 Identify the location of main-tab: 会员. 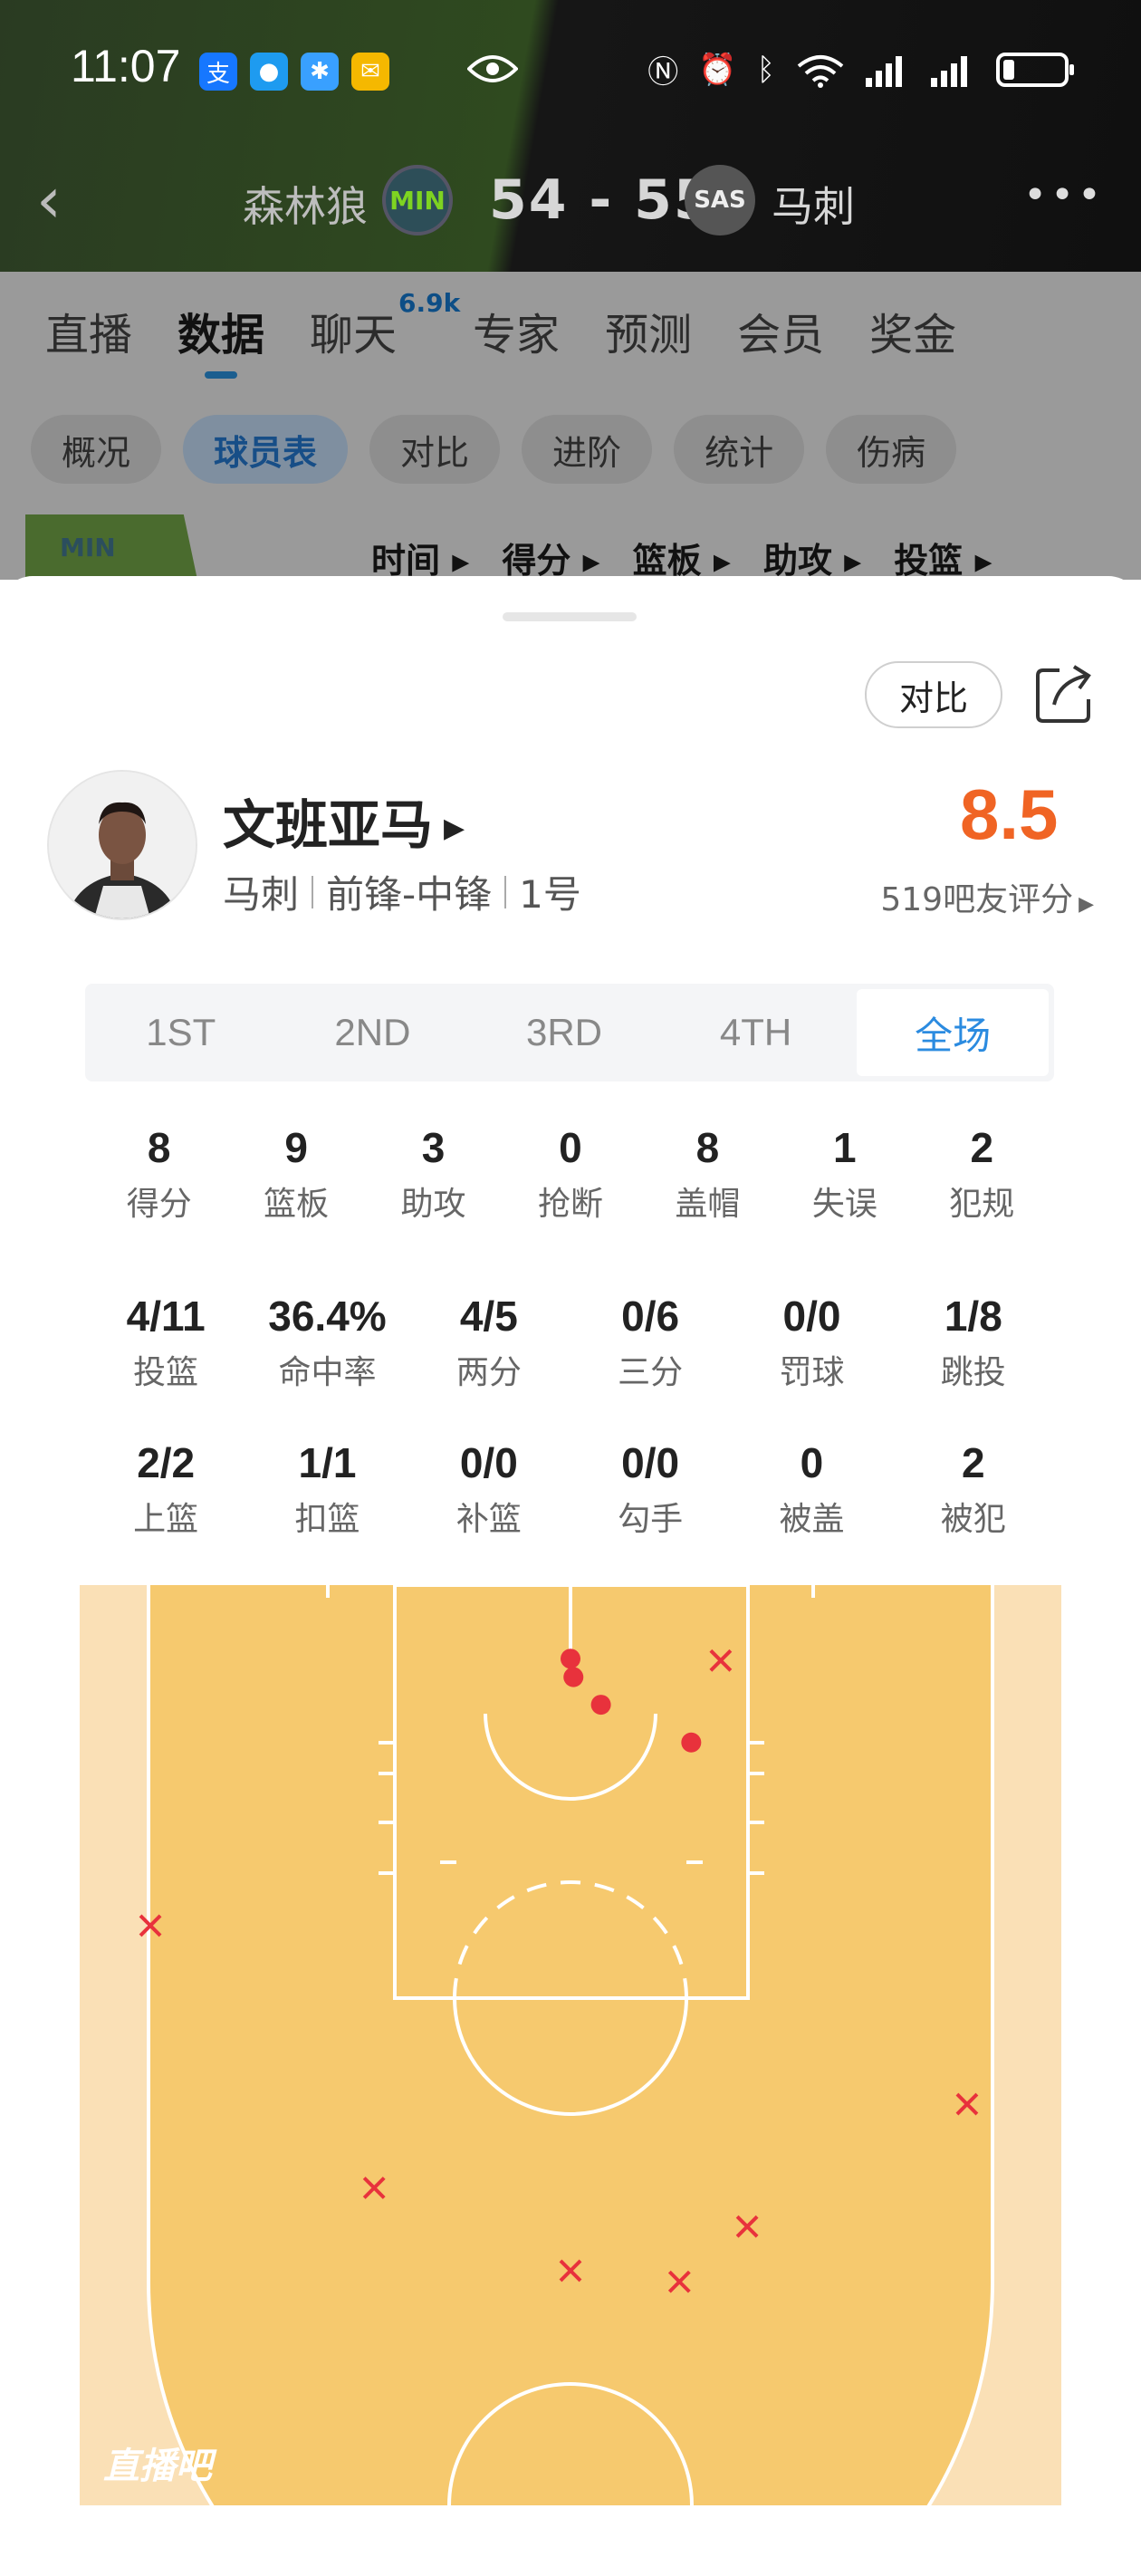
(780, 330).